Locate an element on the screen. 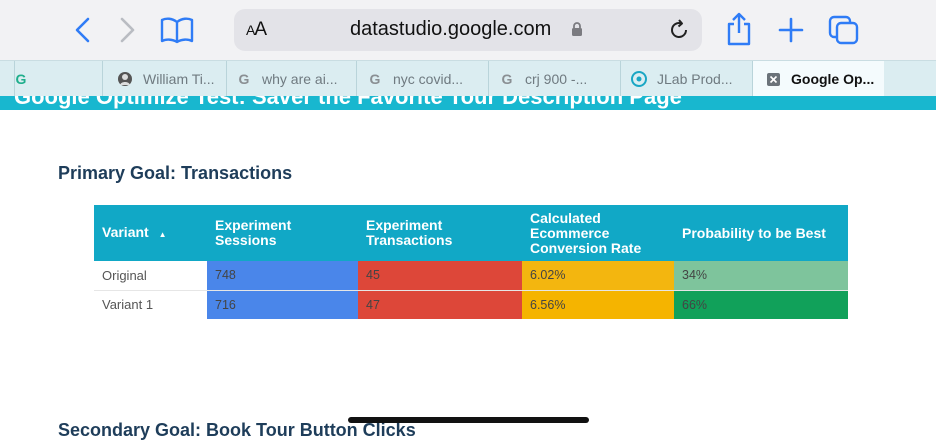  sort-asc-icon: ▲ is located at coordinates (163, 234).